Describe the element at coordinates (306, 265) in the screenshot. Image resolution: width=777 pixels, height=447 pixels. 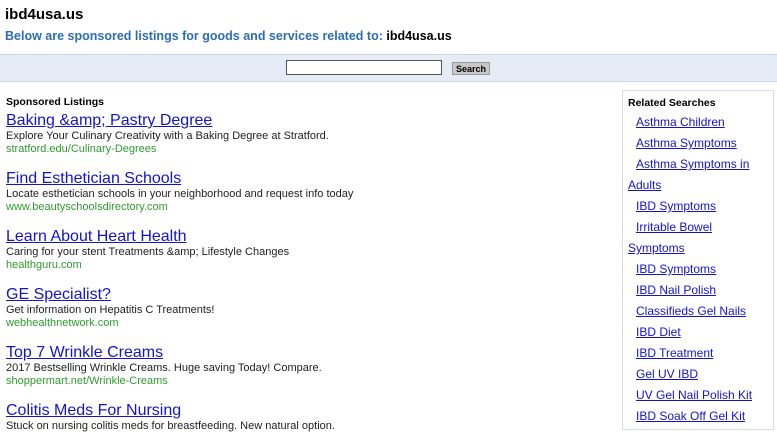
I see `listing-url: healthguru.com` at that location.